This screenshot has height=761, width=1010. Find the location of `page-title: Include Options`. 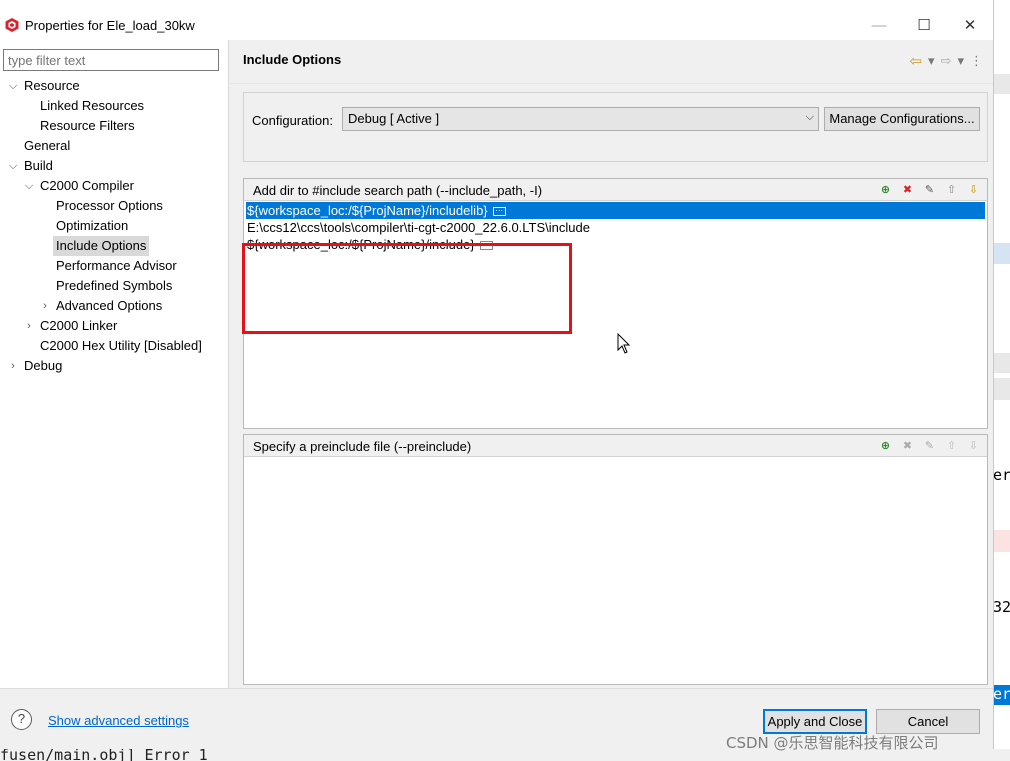

page-title: Include Options is located at coordinates (292, 59).